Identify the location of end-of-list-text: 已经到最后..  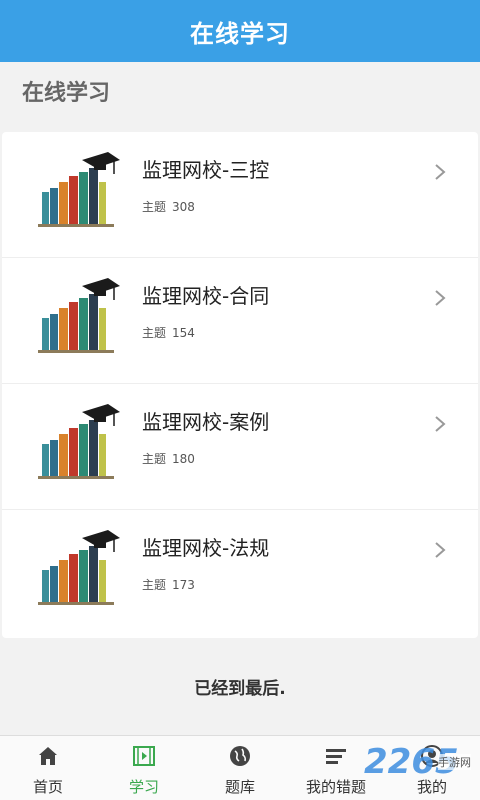
(240, 688).